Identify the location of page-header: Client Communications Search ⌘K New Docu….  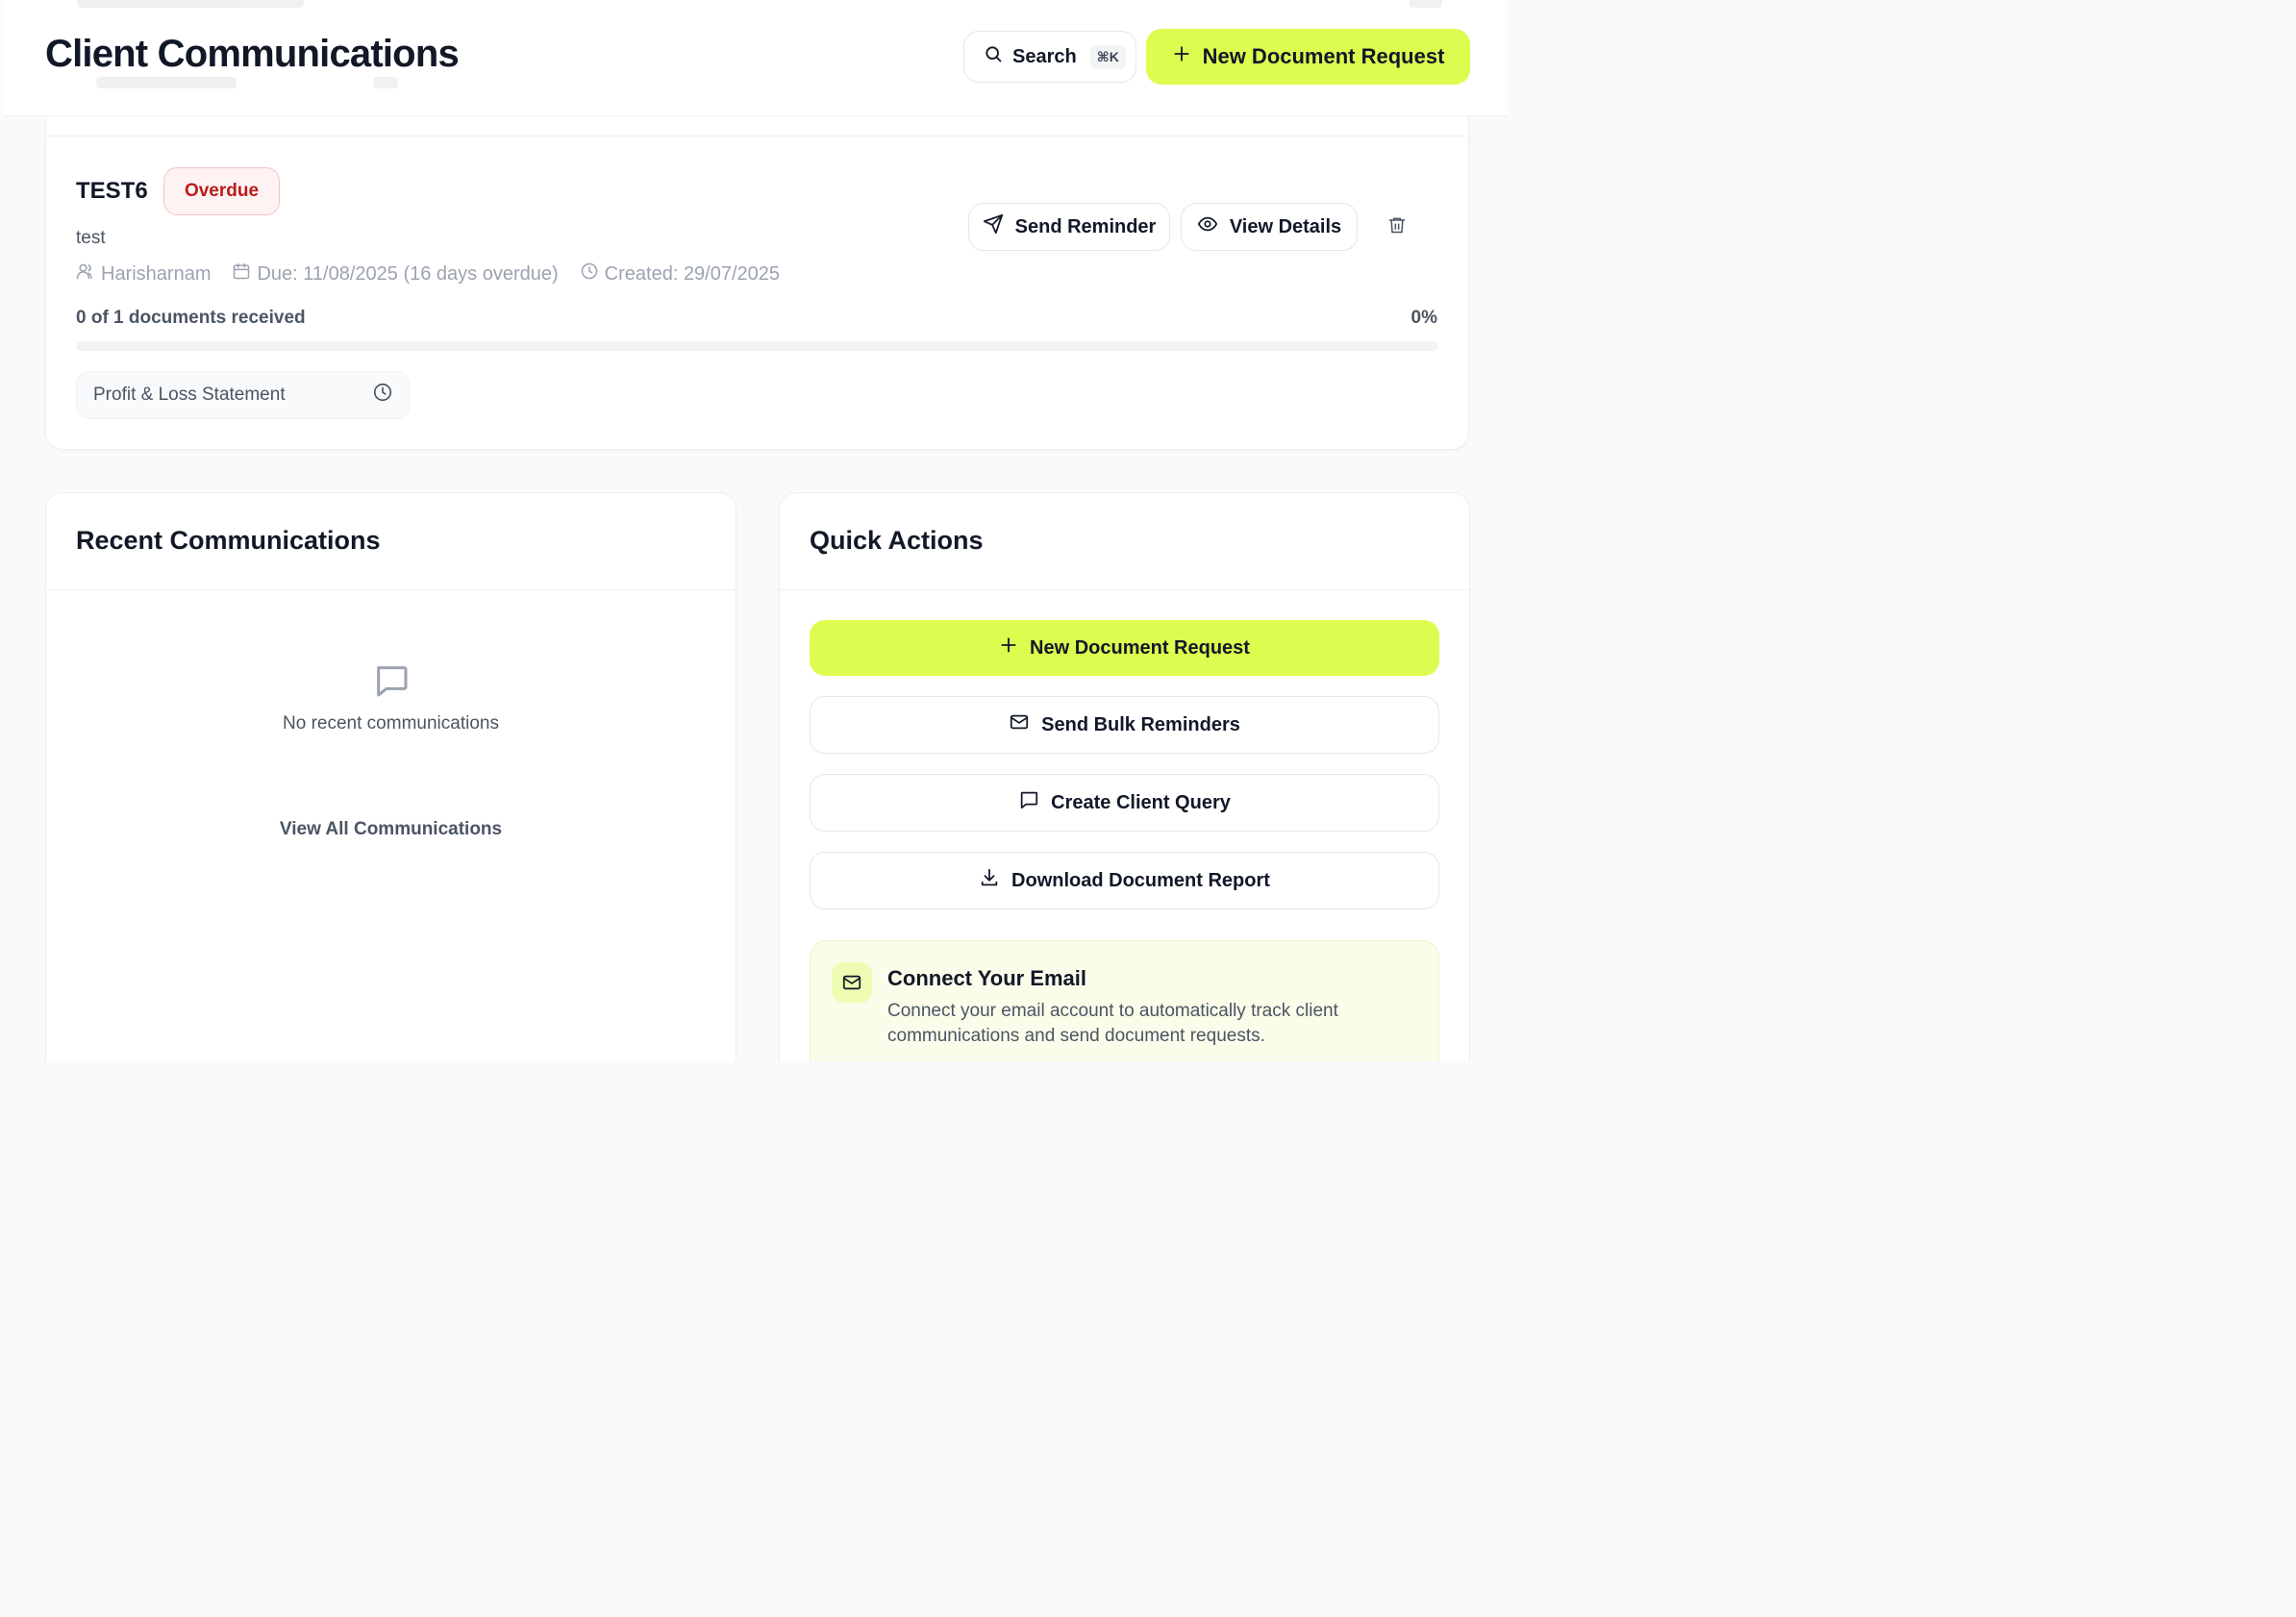
(756, 58).